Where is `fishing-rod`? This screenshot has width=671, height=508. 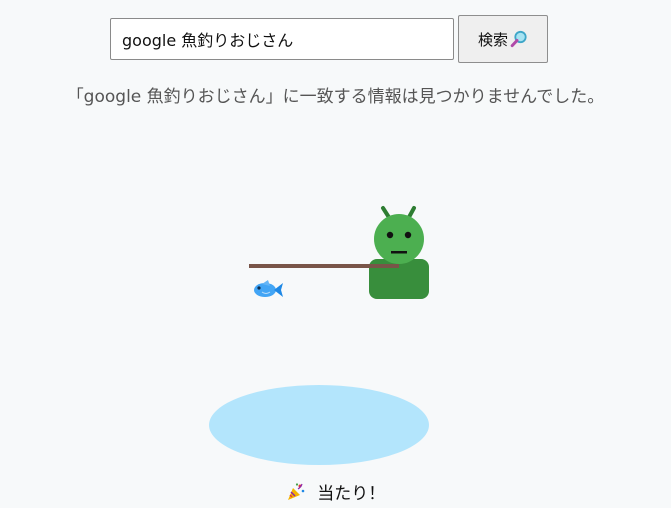 fishing-rod is located at coordinates (324, 266).